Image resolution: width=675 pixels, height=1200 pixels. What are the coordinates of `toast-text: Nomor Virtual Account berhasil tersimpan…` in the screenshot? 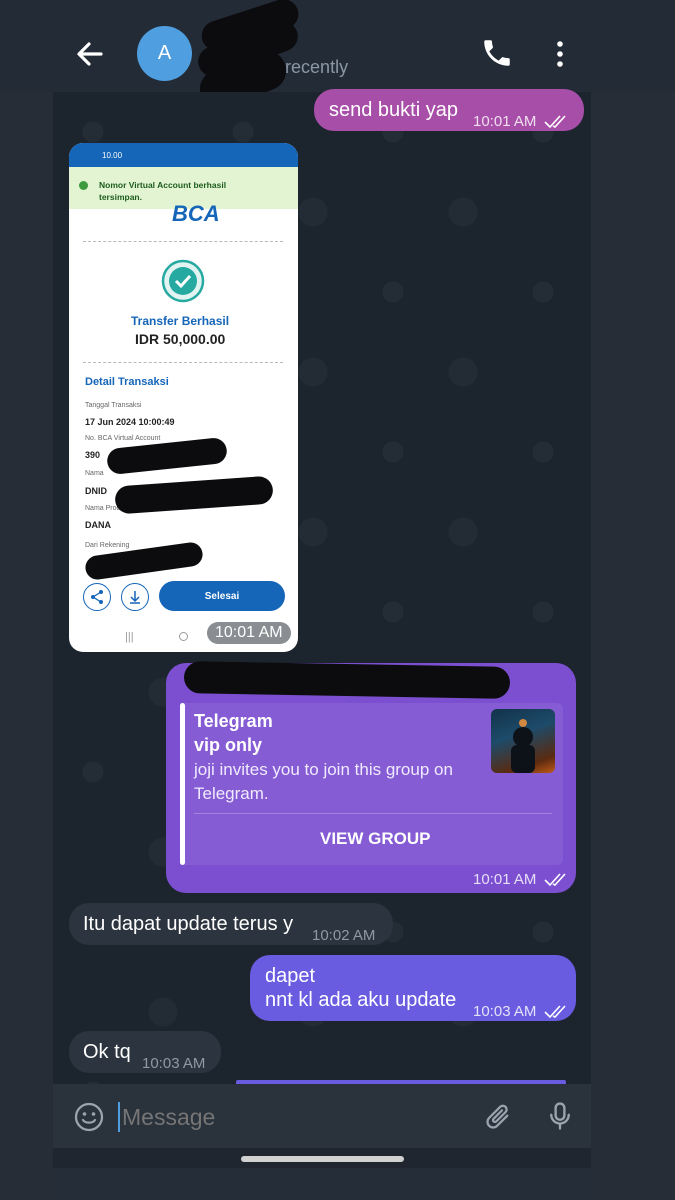 It's located at (163, 191).